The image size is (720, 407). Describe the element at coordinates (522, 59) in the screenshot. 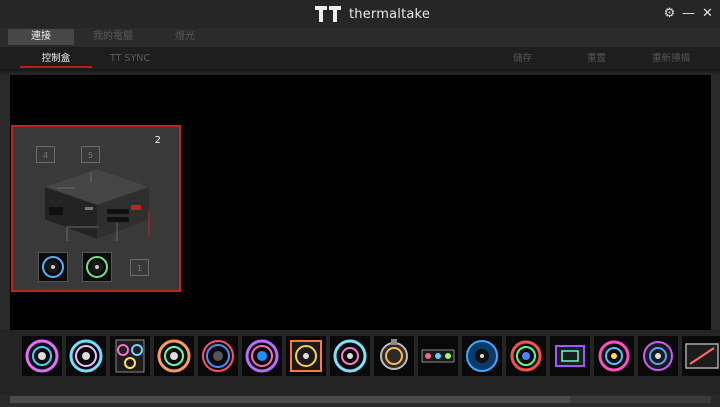

I see `save-button: 儲存` at that location.